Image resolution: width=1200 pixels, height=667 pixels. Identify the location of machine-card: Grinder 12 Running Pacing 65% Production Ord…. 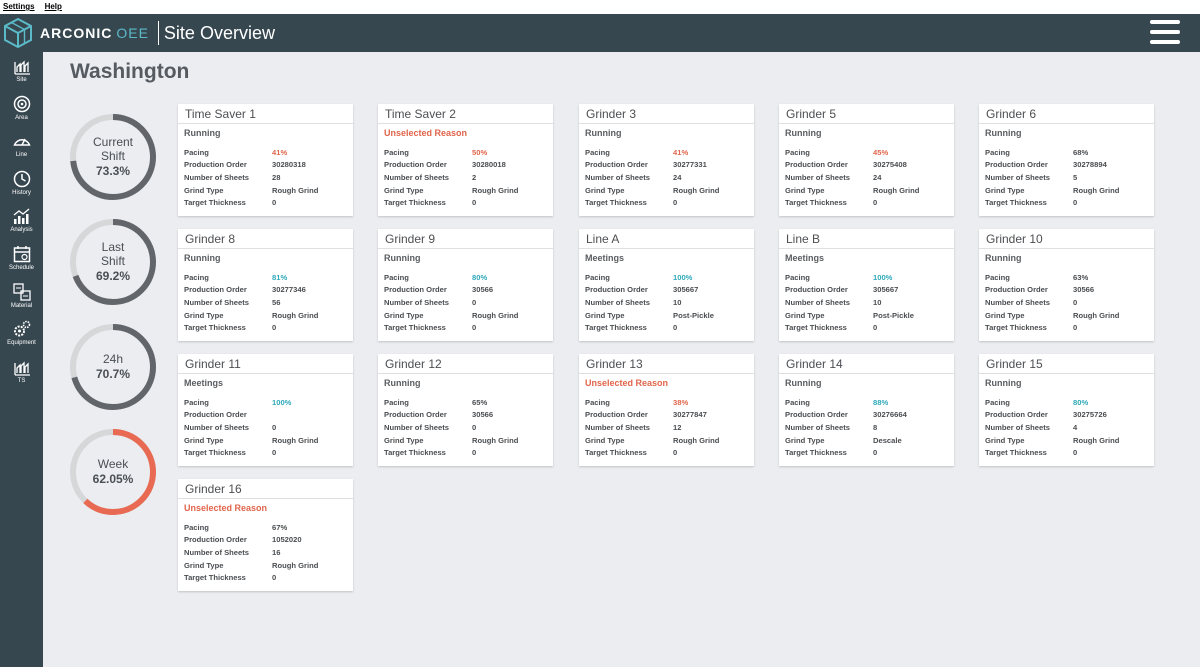
(465, 410).